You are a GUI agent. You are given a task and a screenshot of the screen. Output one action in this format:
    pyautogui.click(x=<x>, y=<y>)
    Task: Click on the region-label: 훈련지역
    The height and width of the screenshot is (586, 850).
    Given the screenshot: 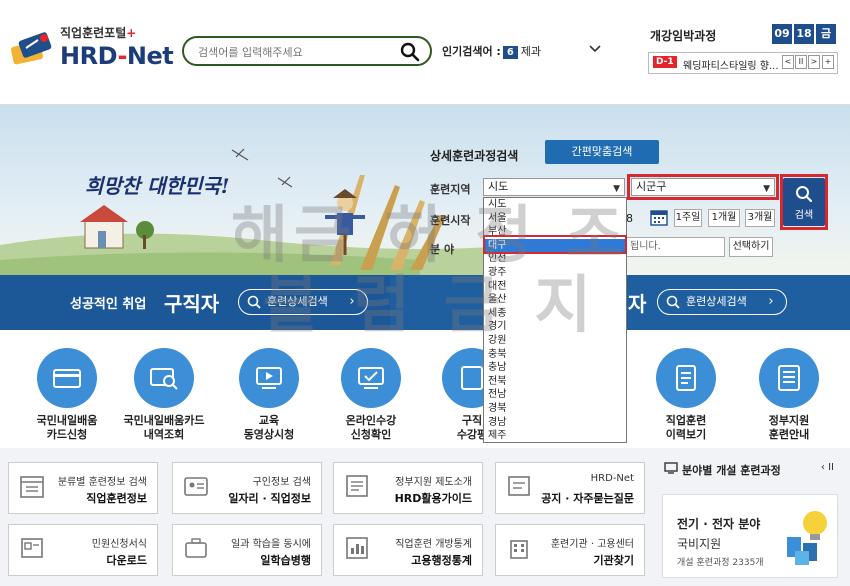 What is the action you would take?
    pyautogui.click(x=450, y=189)
    